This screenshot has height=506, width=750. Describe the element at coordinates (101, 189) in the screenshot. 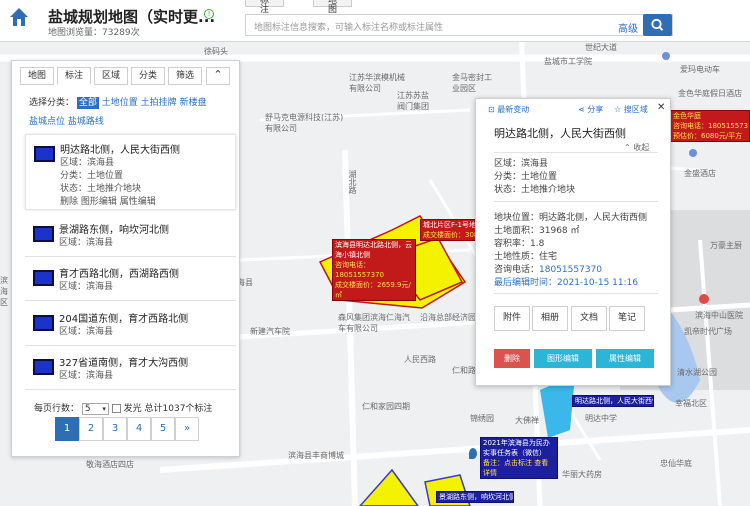

I see `item-status: 状态：土地推介地块` at that location.